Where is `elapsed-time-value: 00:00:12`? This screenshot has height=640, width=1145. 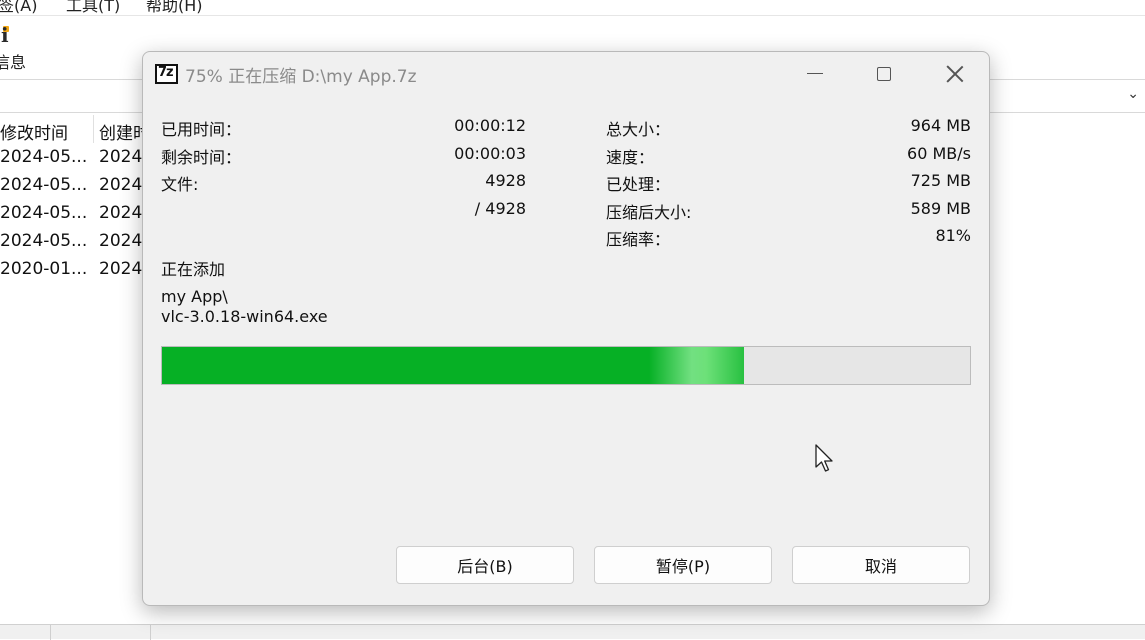 elapsed-time-value: 00:00:12 is located at coordinates (490, 125).